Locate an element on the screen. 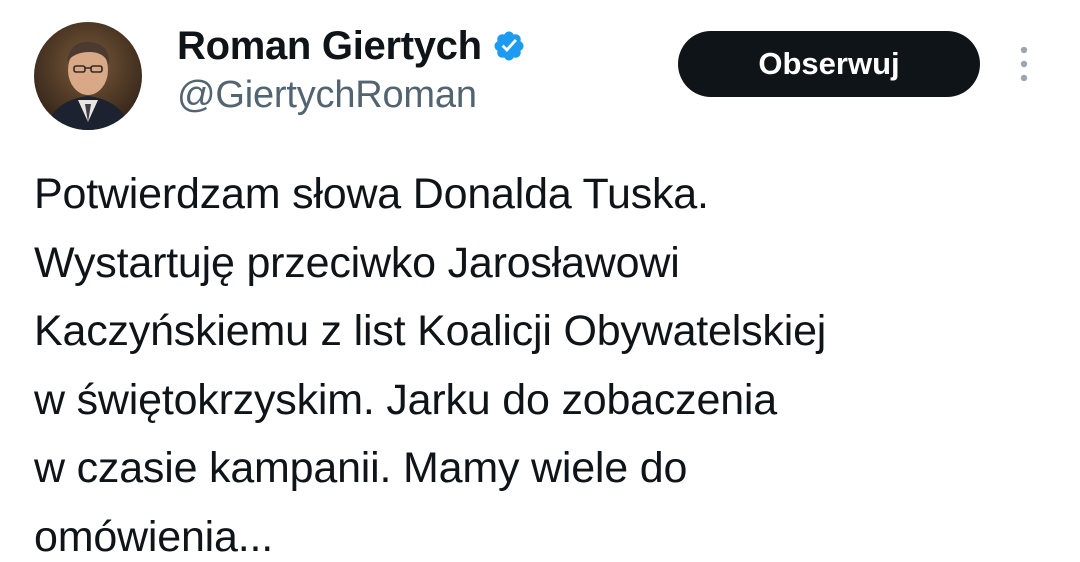 This screenshot has width=1080, height=562. verified-badge-icon is located at coordinates (509, 46).